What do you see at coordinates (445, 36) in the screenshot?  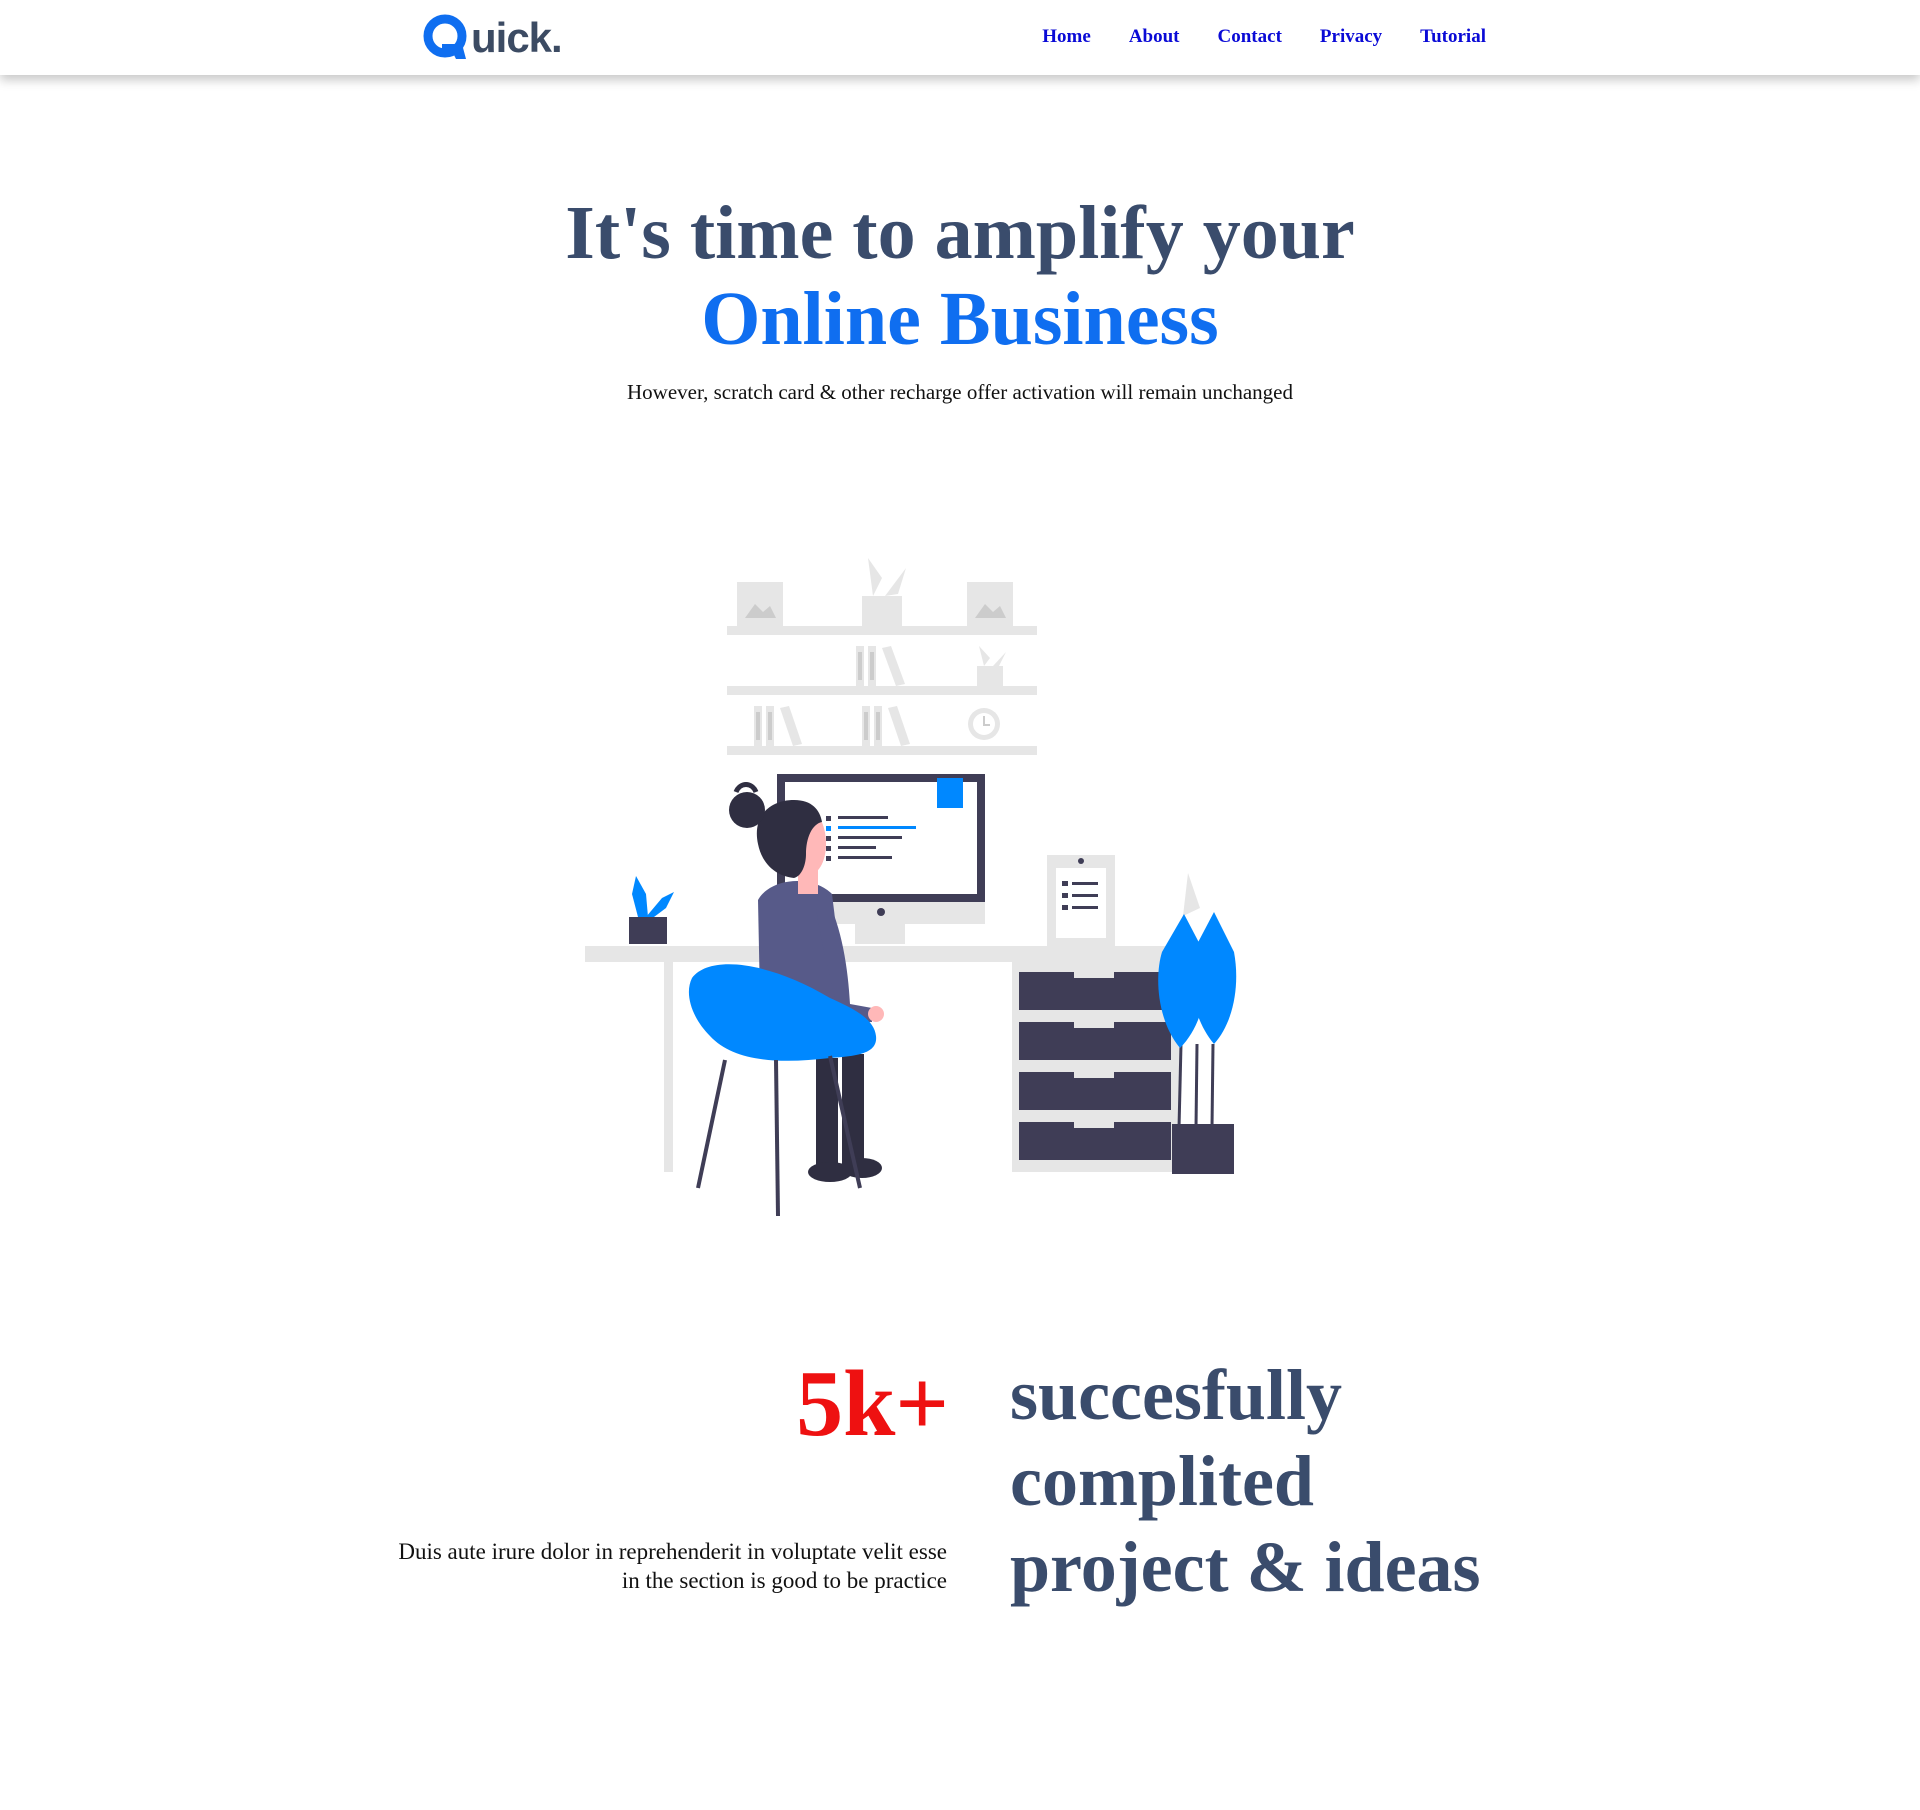 I see `logo-q-icon` at bounding box center [445, 36].